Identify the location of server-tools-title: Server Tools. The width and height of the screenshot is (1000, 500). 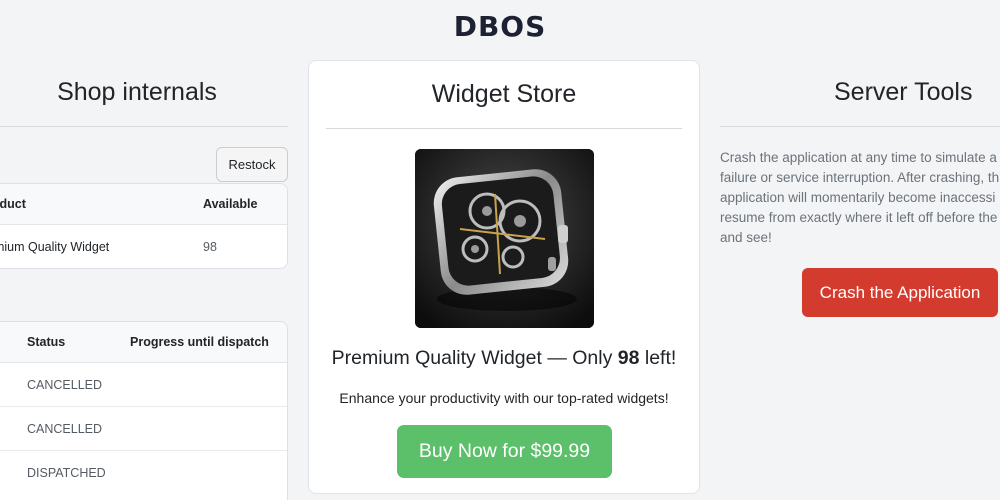
(903, 92).